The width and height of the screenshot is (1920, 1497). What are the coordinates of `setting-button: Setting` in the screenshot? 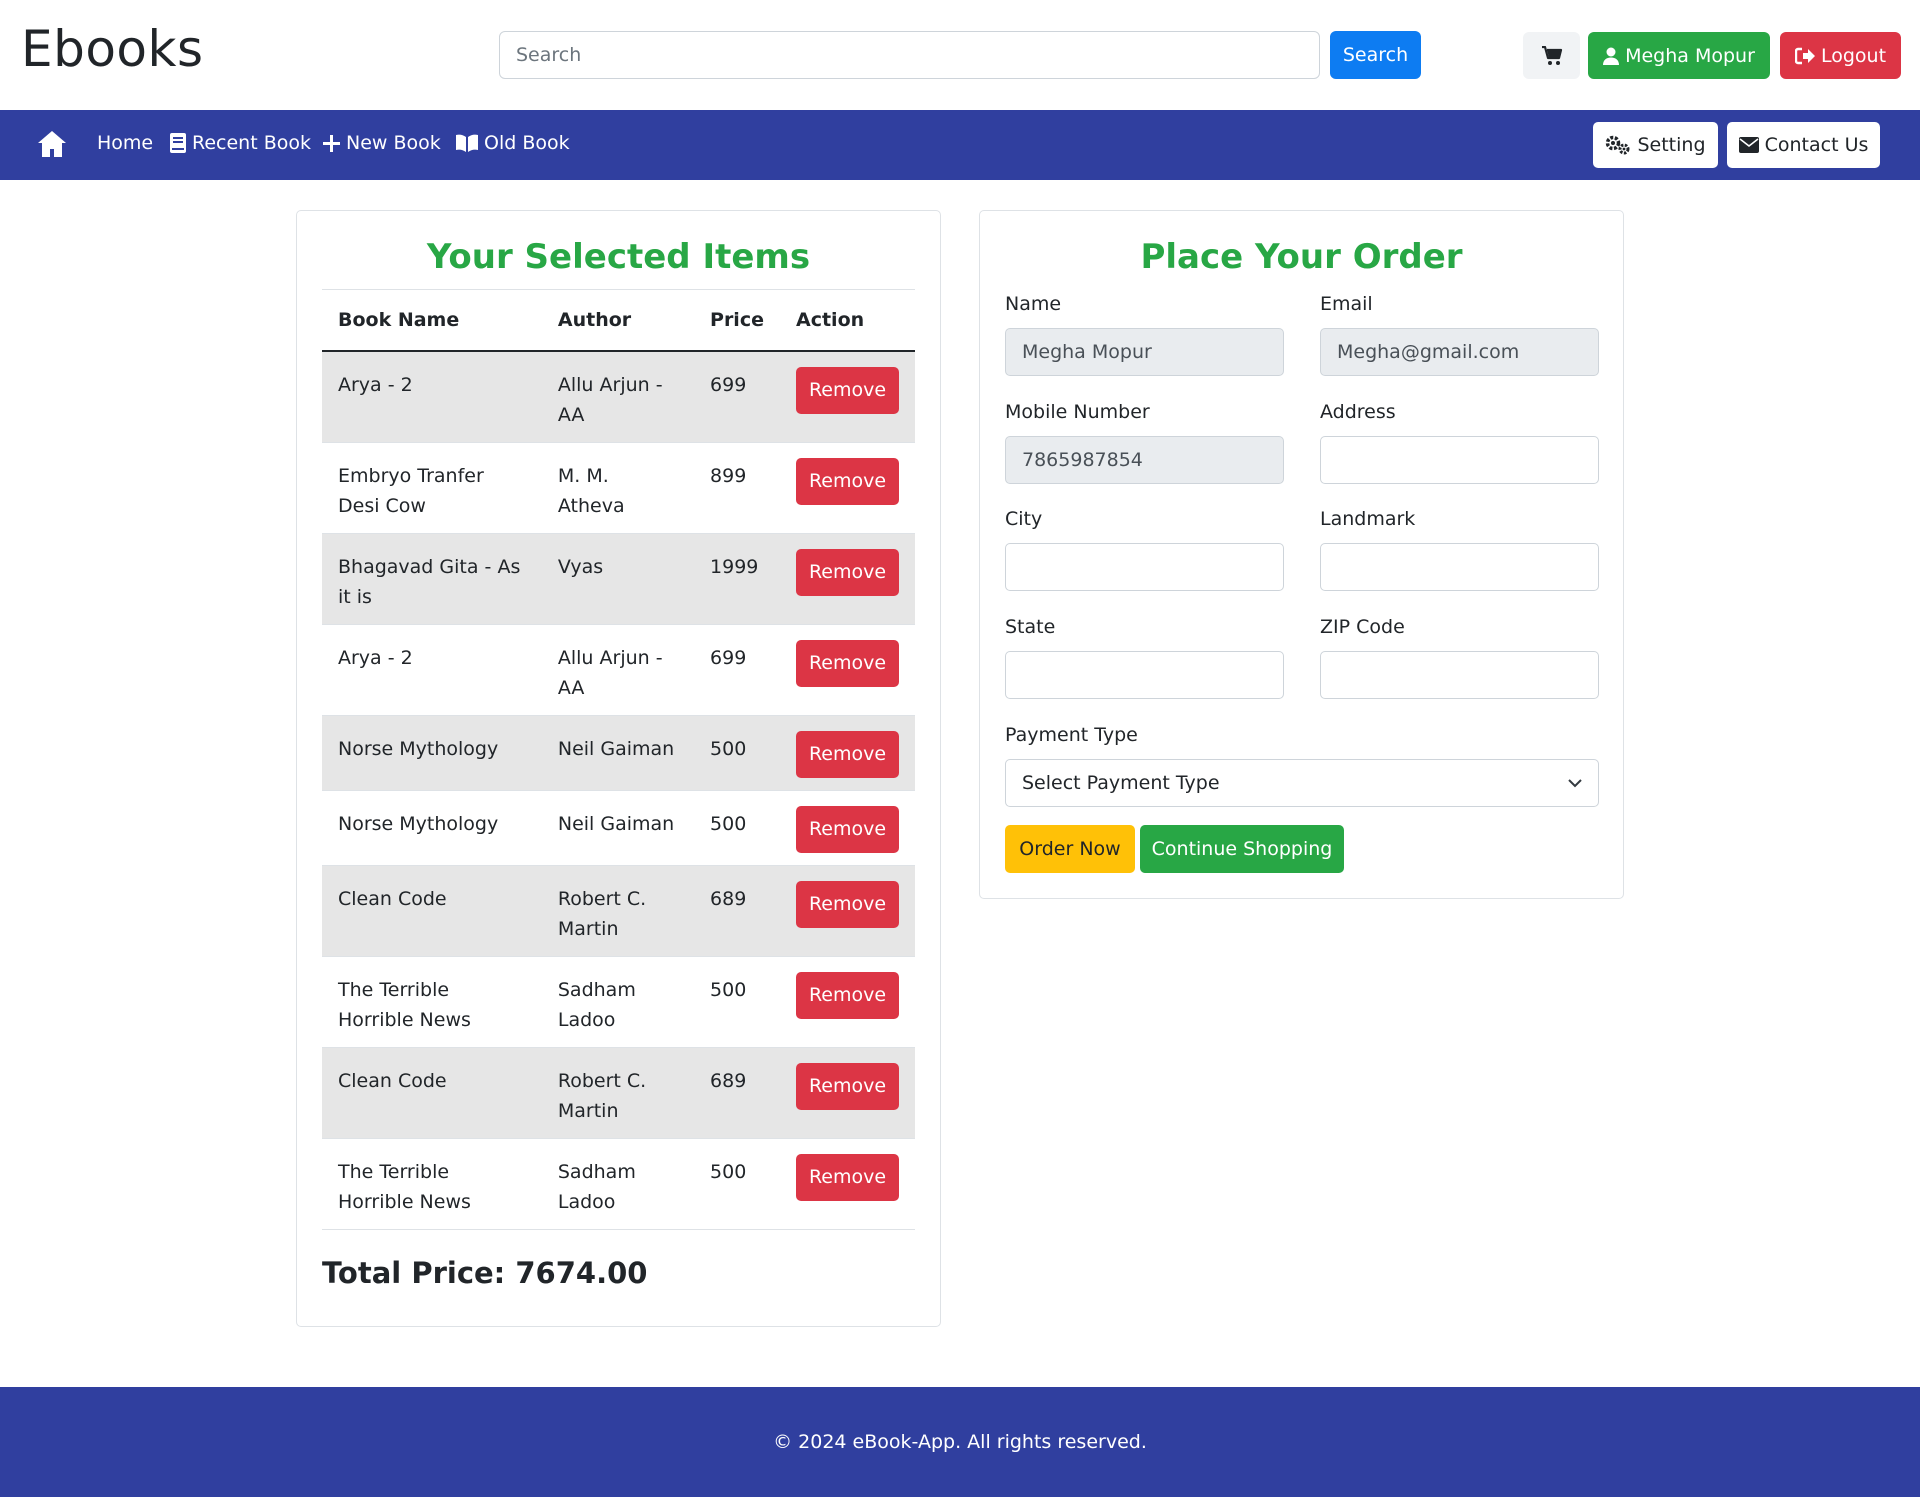 It's located at (1655, 145).